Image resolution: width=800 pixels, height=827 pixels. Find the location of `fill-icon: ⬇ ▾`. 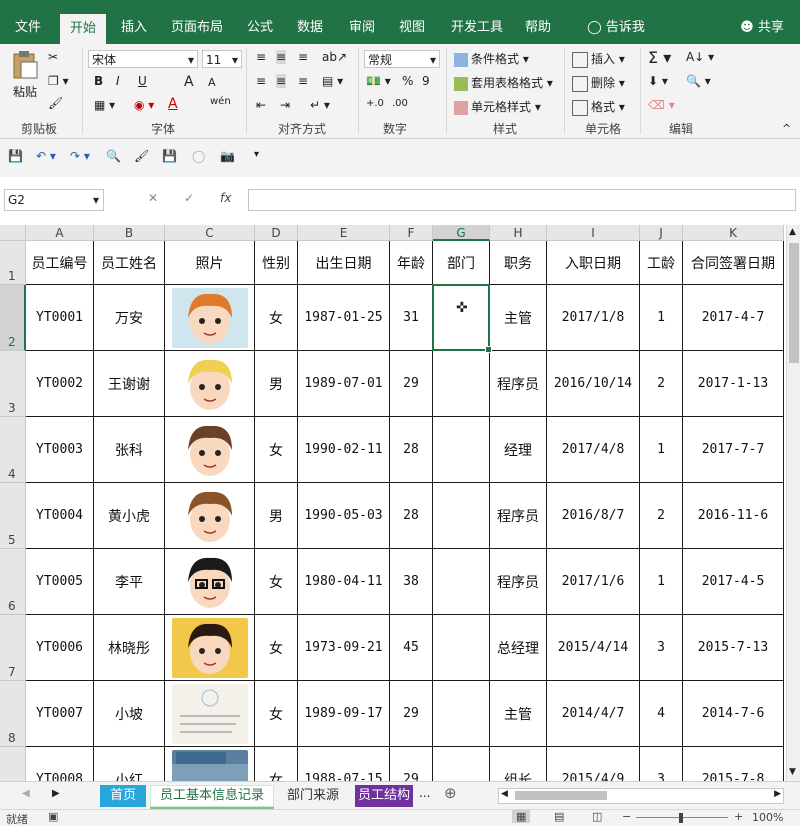

fill-icon: ⬇ ▾ is located at coordinates (658, 81).